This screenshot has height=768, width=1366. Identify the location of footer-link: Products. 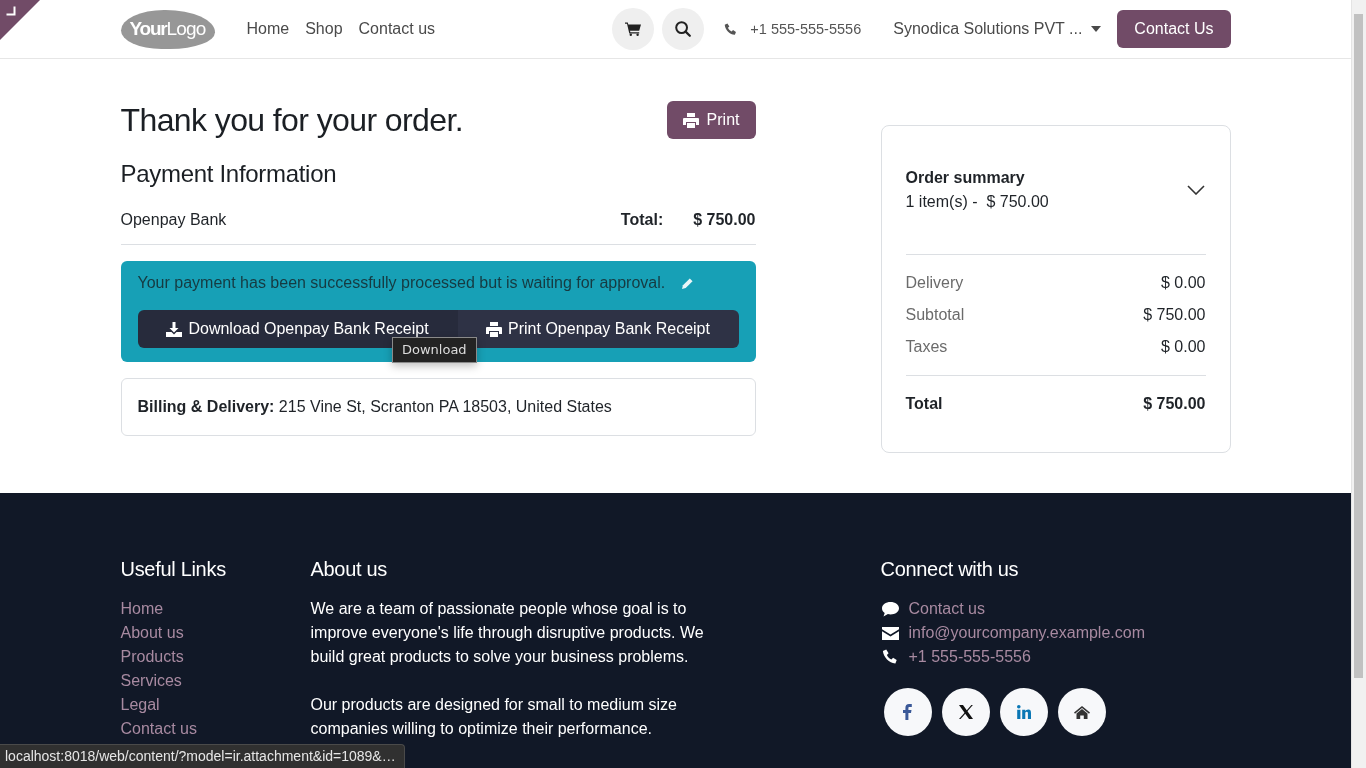
(152, 657).